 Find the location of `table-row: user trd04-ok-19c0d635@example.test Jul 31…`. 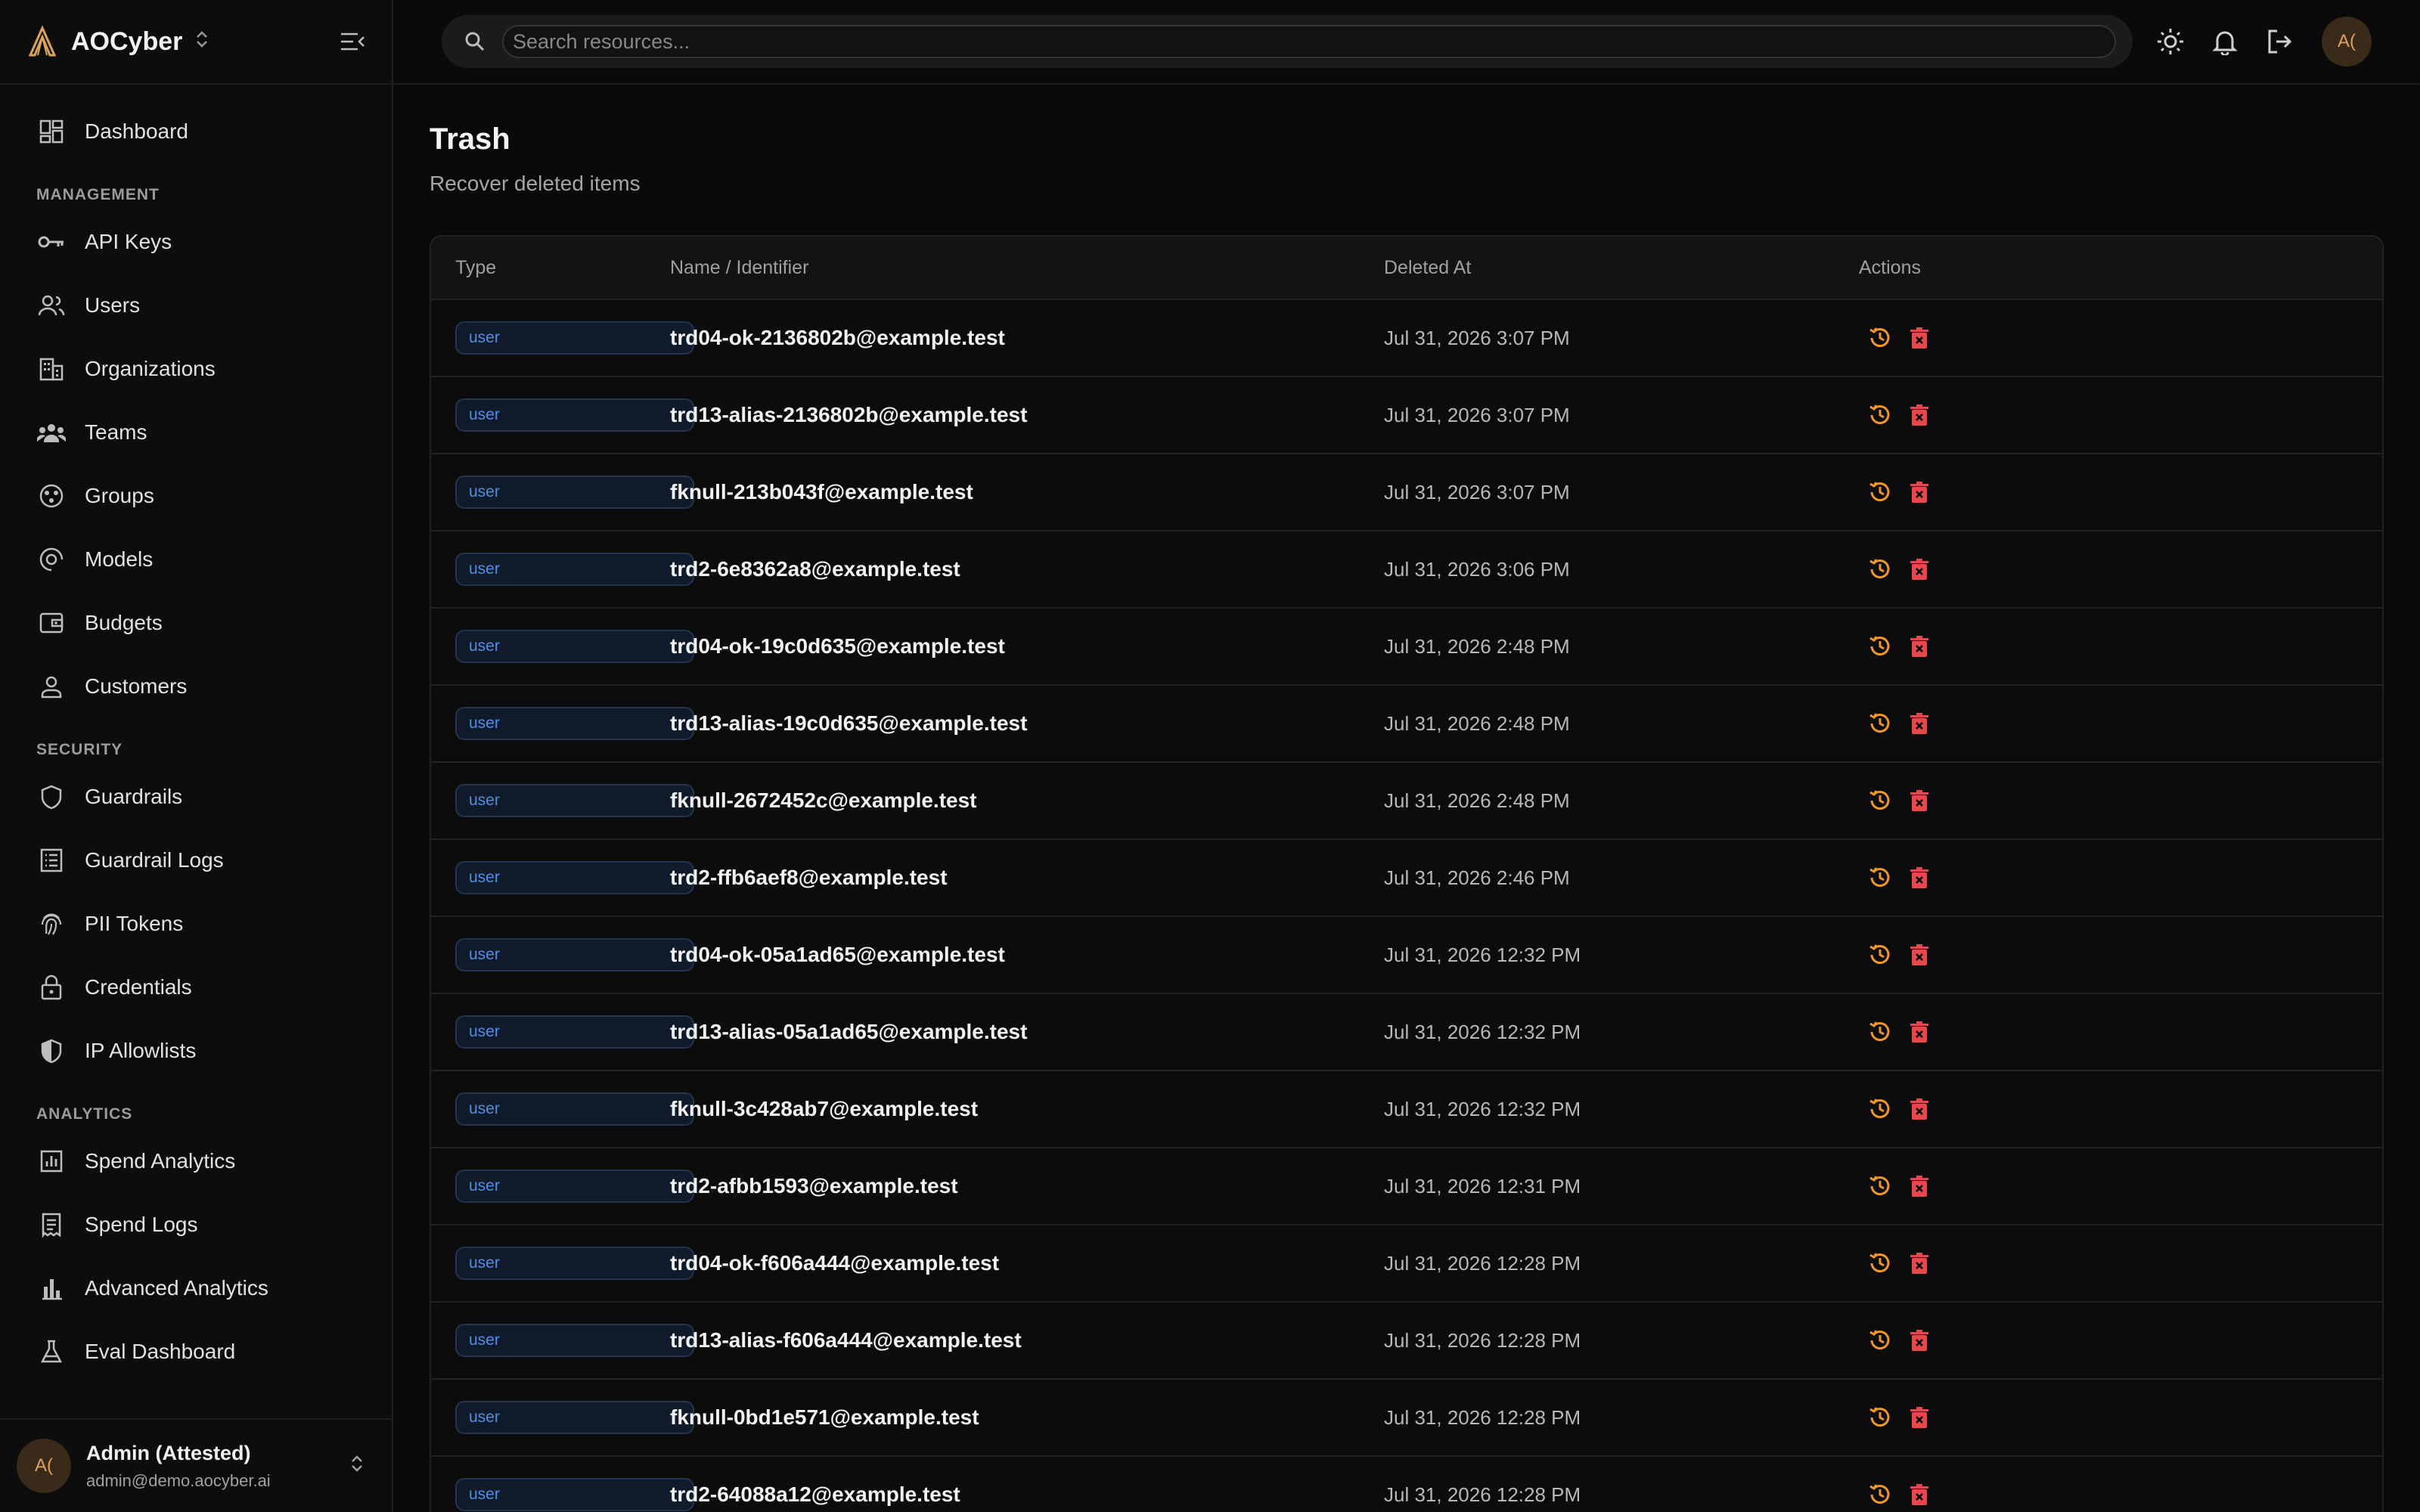

table-row: user trd04-ok-19c0d635@example.test Jul 31… is located at coordinates (1406, 647).